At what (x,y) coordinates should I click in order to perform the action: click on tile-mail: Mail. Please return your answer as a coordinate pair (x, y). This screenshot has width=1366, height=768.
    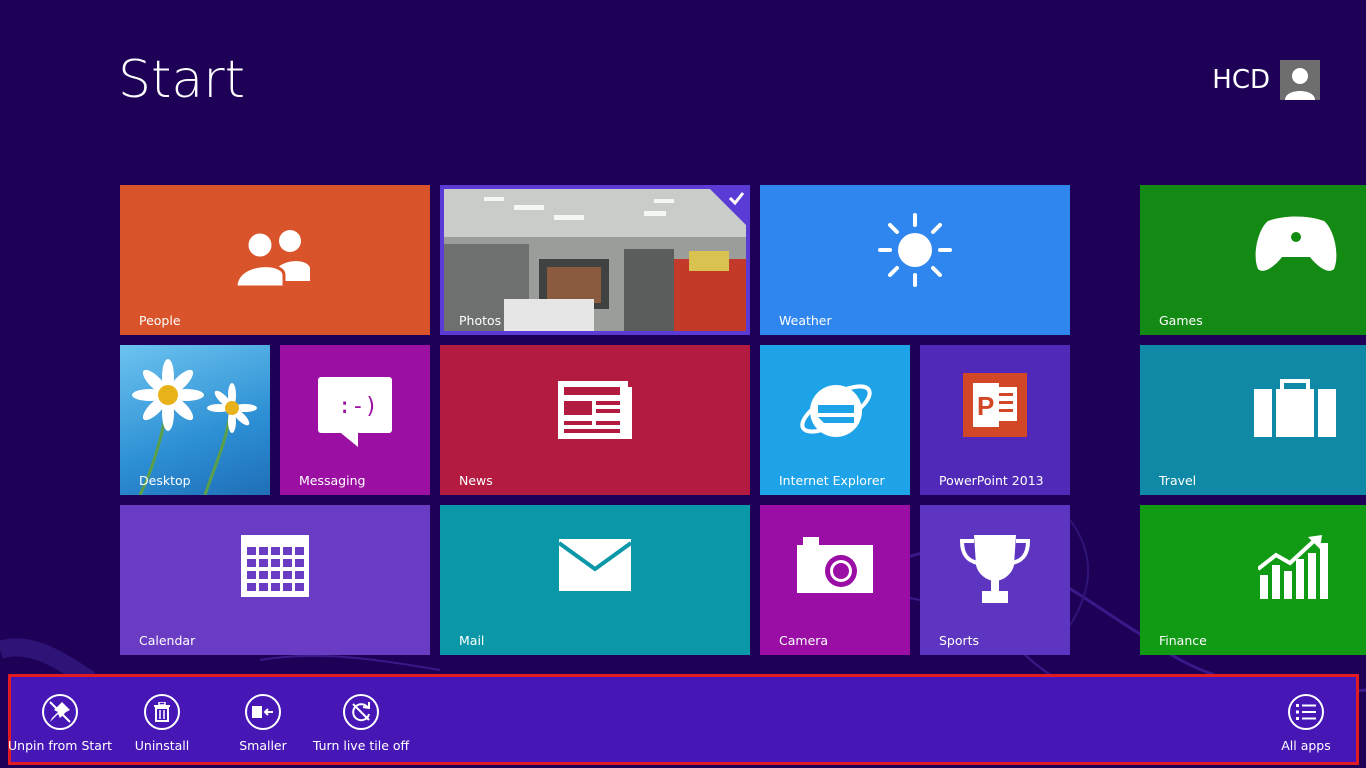
    Looking at the image, I should click on (595, 580).